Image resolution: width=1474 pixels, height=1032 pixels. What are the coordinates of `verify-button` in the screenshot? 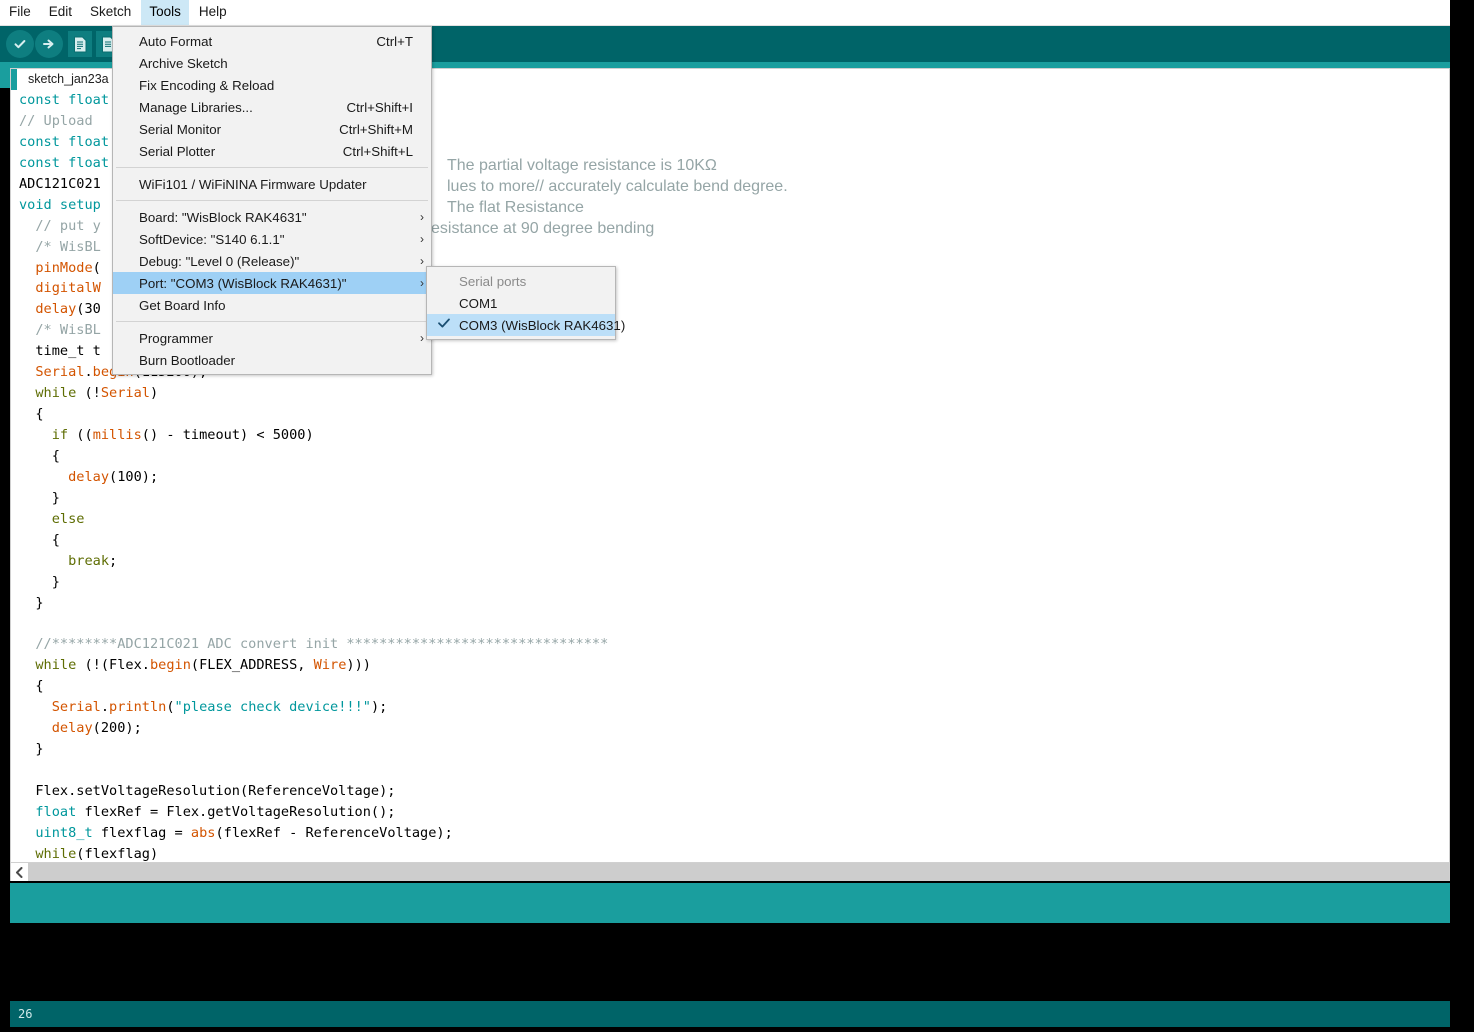 It's located at (20, 44).